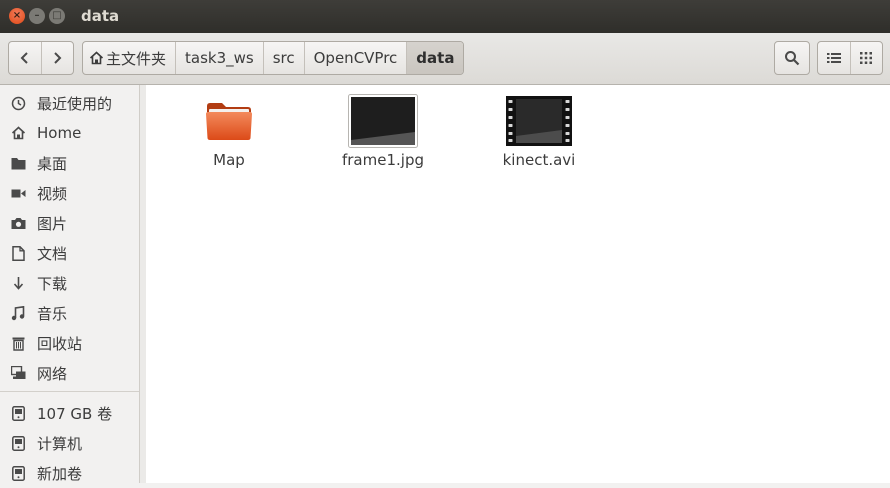  I want to click on download-icon, so click(18, 283).